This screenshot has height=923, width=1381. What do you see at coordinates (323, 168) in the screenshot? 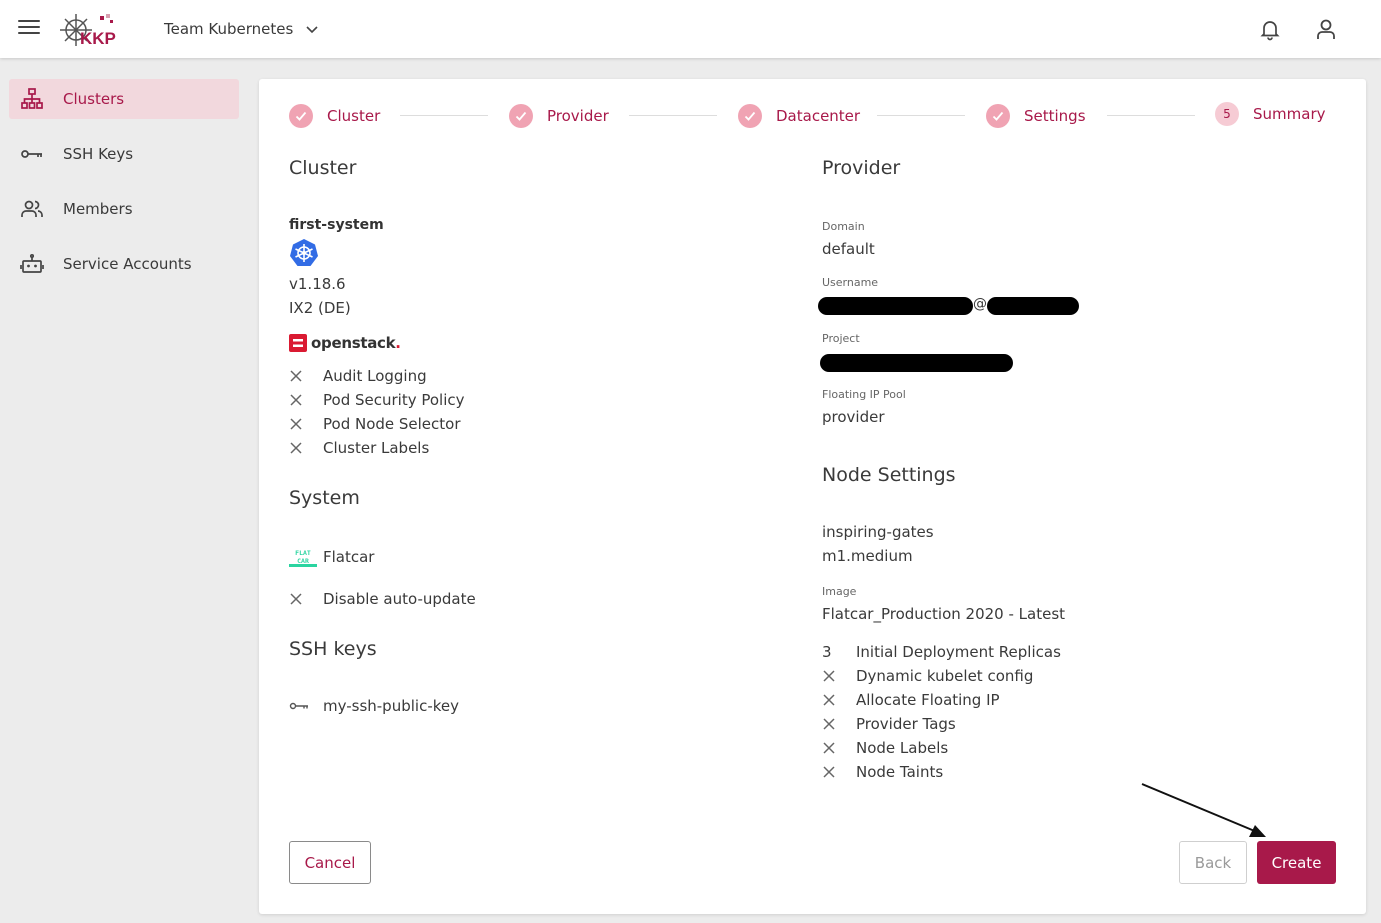
I see `cluster-section-title: Cluster` at bounding box center [323, 168].